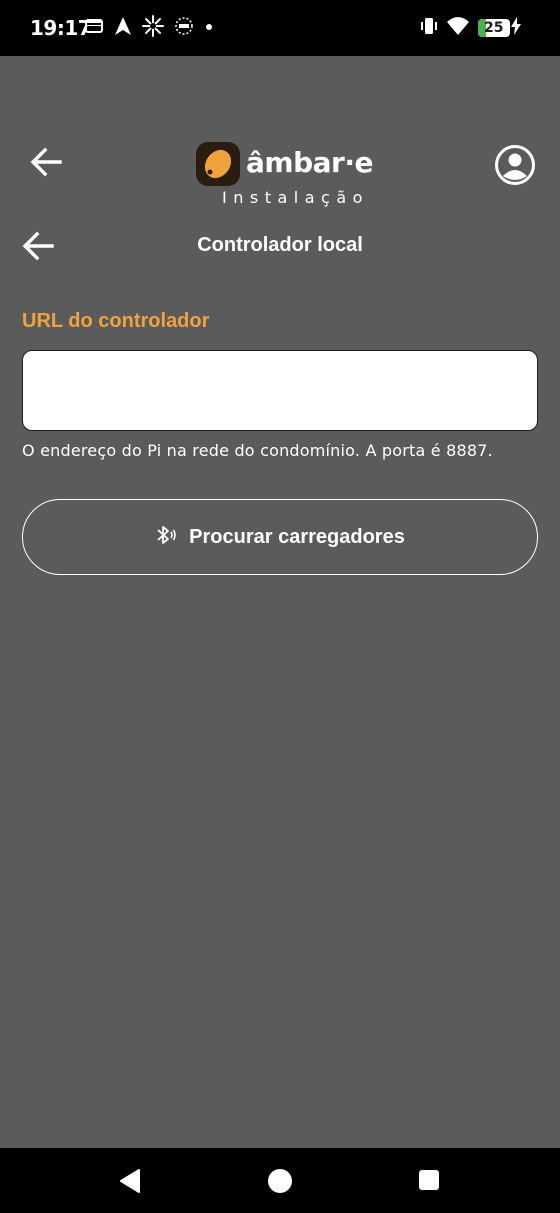 The width and height of the screenshot is (560, 1213). I want to click on brand-logo: âmbar·e Instalação, so click(286, 175).